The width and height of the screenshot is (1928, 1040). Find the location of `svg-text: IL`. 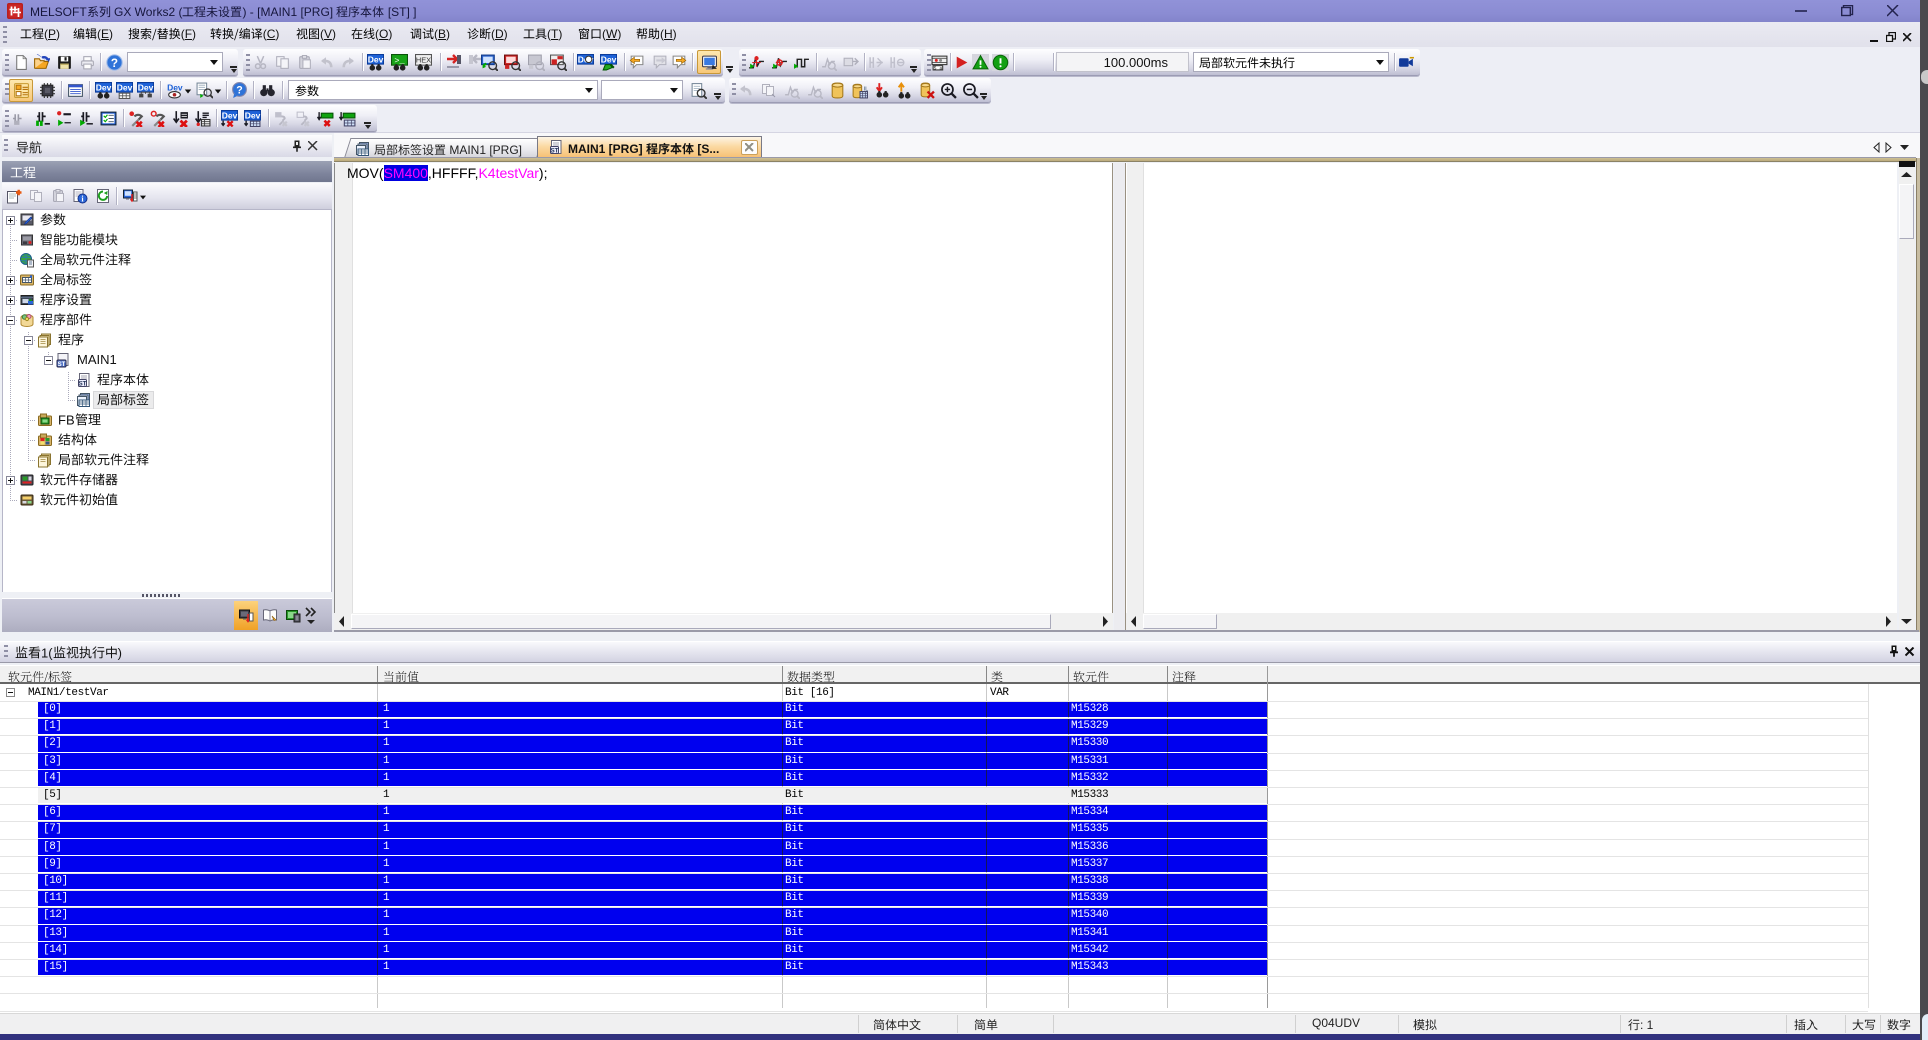

svg-text: IL is located at coordinates (866, 90).